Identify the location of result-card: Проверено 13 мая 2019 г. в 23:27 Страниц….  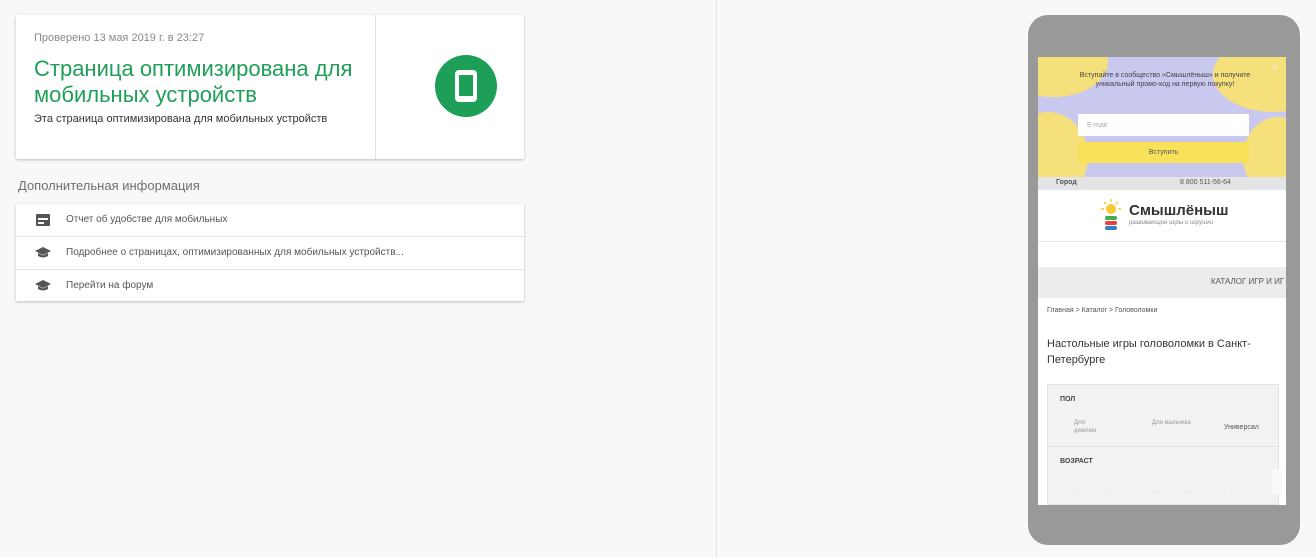
(270, 87).